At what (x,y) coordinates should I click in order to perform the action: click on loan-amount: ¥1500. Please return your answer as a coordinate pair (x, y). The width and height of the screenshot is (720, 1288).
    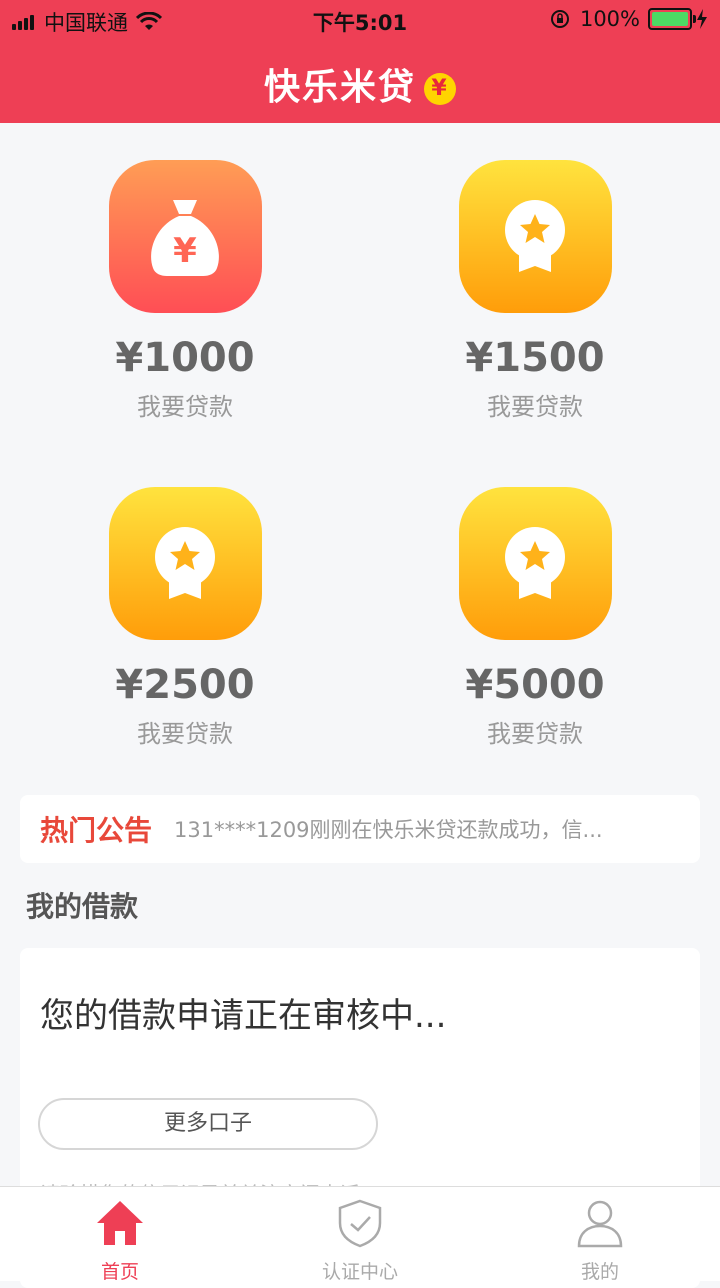
    Looking at the image, I should click on (535, 358).